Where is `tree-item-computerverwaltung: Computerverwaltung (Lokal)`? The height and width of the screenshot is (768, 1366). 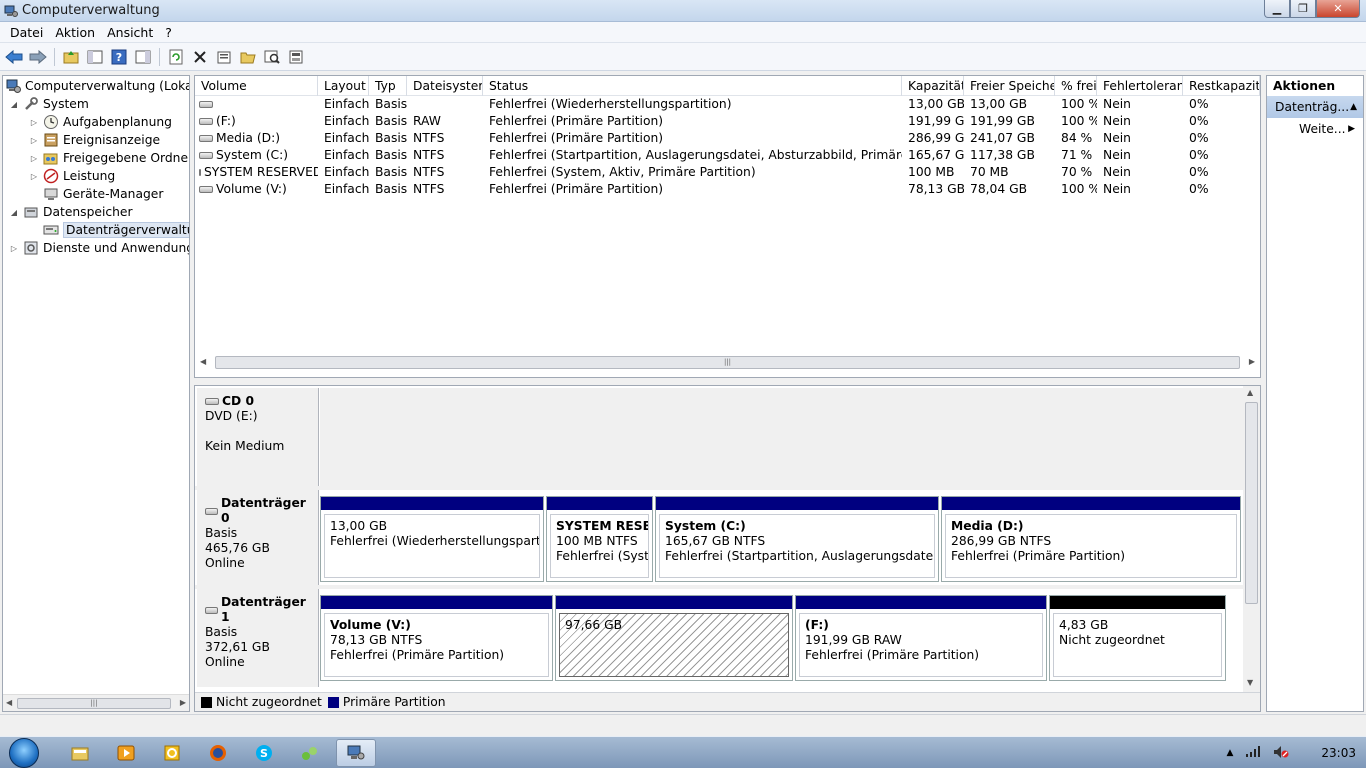 tree-item-computerverwaltung: Computerverwaltung (Lokal) is located at coordinates (97, 86).